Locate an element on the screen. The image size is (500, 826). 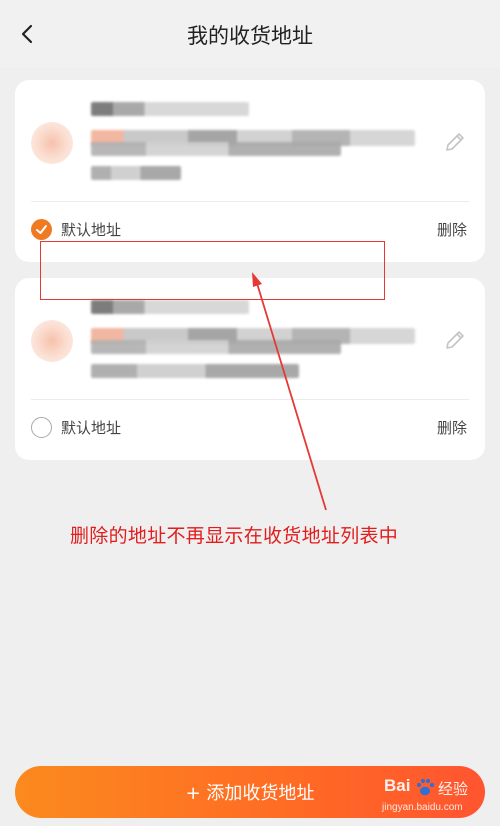
add-address-label: + 添加收货地址 is located at coordinates (250, 793).